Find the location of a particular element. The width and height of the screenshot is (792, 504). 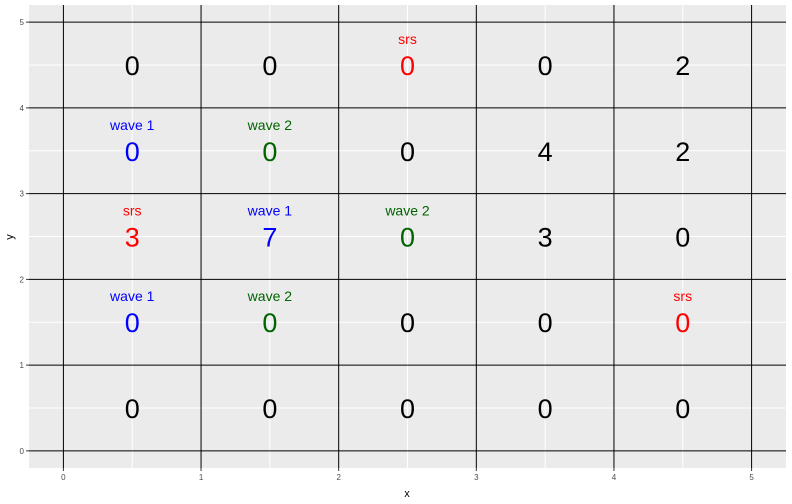

x-tick-label: 4 is located at coordinates (614, 477).